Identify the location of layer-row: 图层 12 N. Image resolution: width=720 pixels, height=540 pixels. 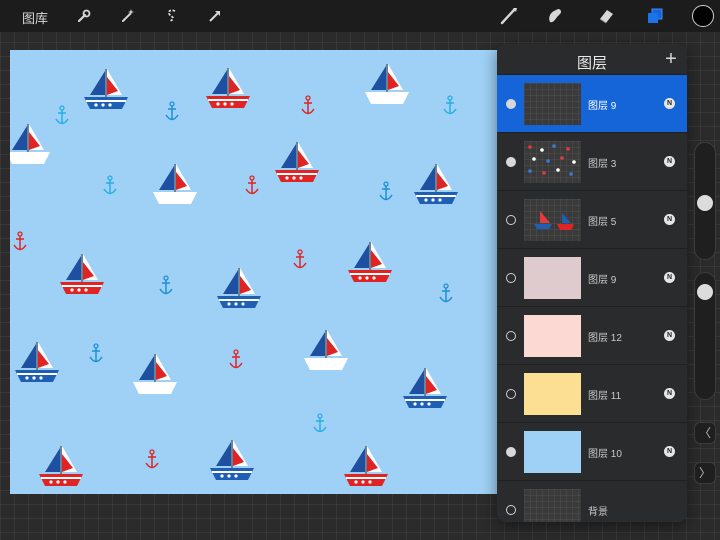
(592, 335).